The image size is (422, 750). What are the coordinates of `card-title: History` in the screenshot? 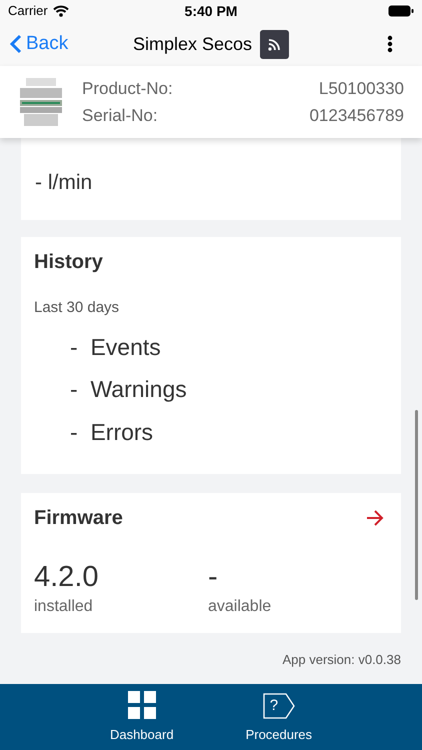 It's located at (69, 262).